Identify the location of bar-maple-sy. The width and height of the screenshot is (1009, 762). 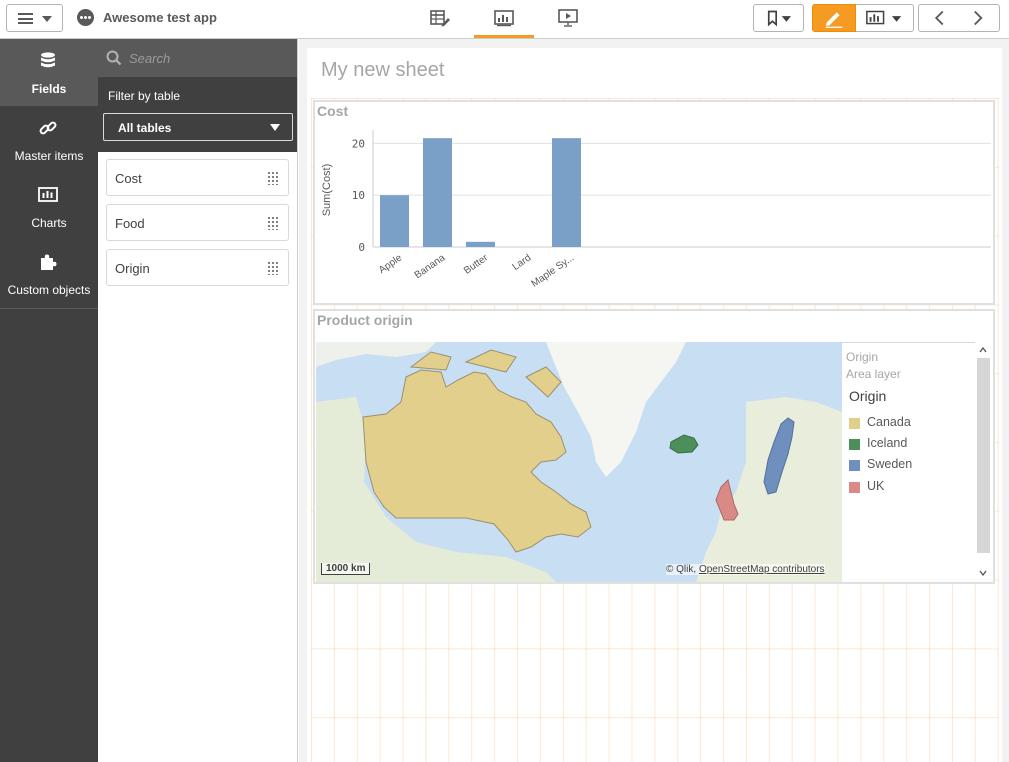
(566, 192).